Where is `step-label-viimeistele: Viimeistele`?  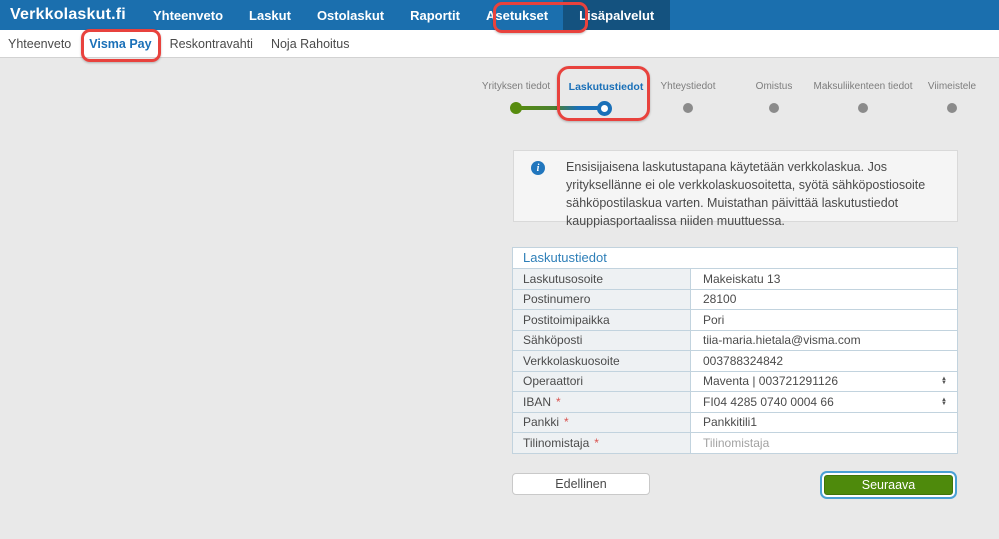 step-label-viimeistele: Viimeistele is located at coordinates (952, 86).